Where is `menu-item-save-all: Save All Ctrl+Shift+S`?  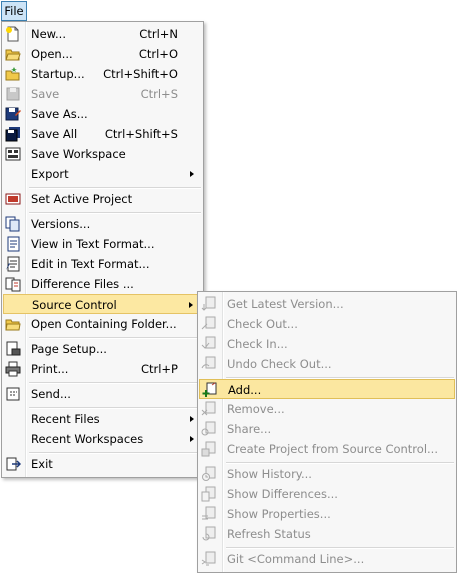 menu-item-save-all: Save All Ctrl+Shift+S is located at coordinates (102, 134).